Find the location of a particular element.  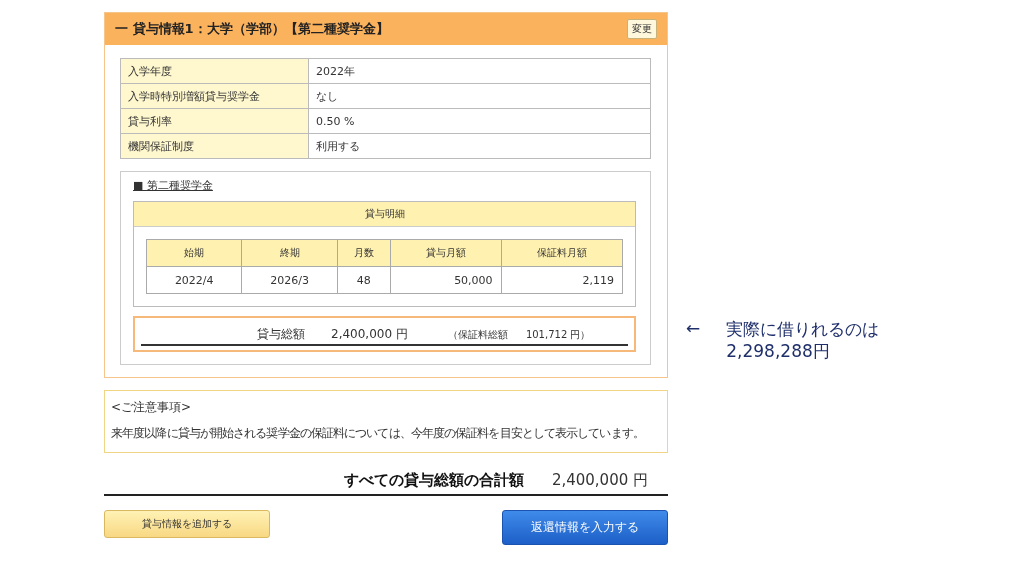

table-cell: なし is located at coordinates (479, 96).